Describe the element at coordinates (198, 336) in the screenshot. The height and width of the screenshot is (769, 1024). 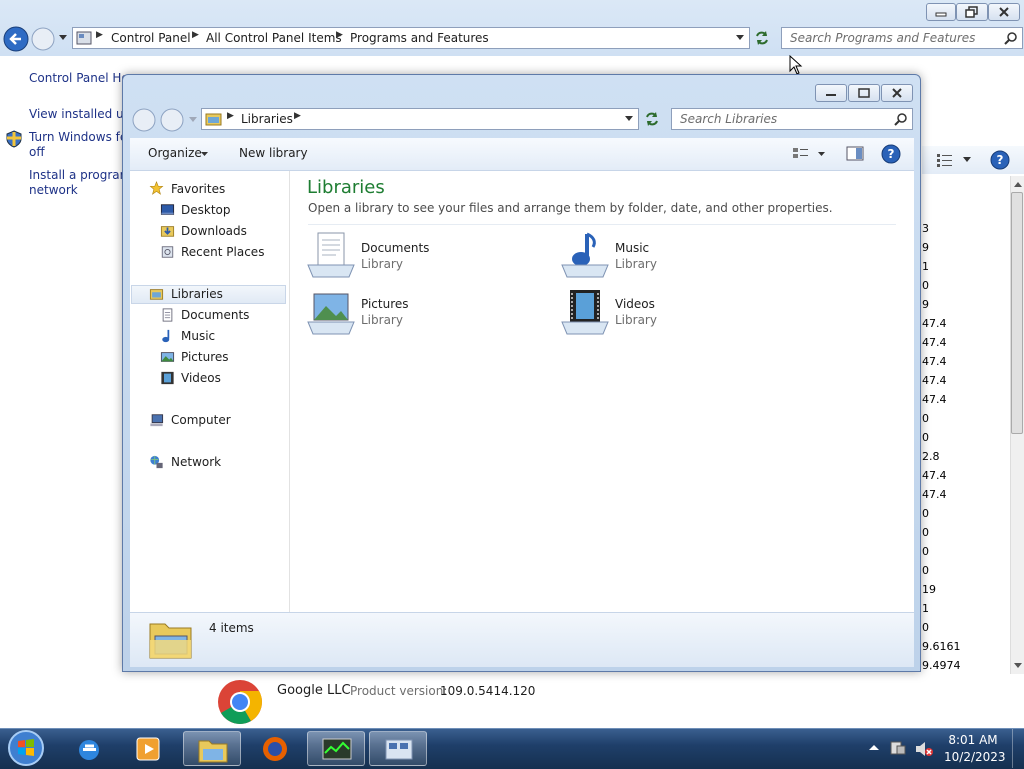
I see `nav-music: Music` at that location.